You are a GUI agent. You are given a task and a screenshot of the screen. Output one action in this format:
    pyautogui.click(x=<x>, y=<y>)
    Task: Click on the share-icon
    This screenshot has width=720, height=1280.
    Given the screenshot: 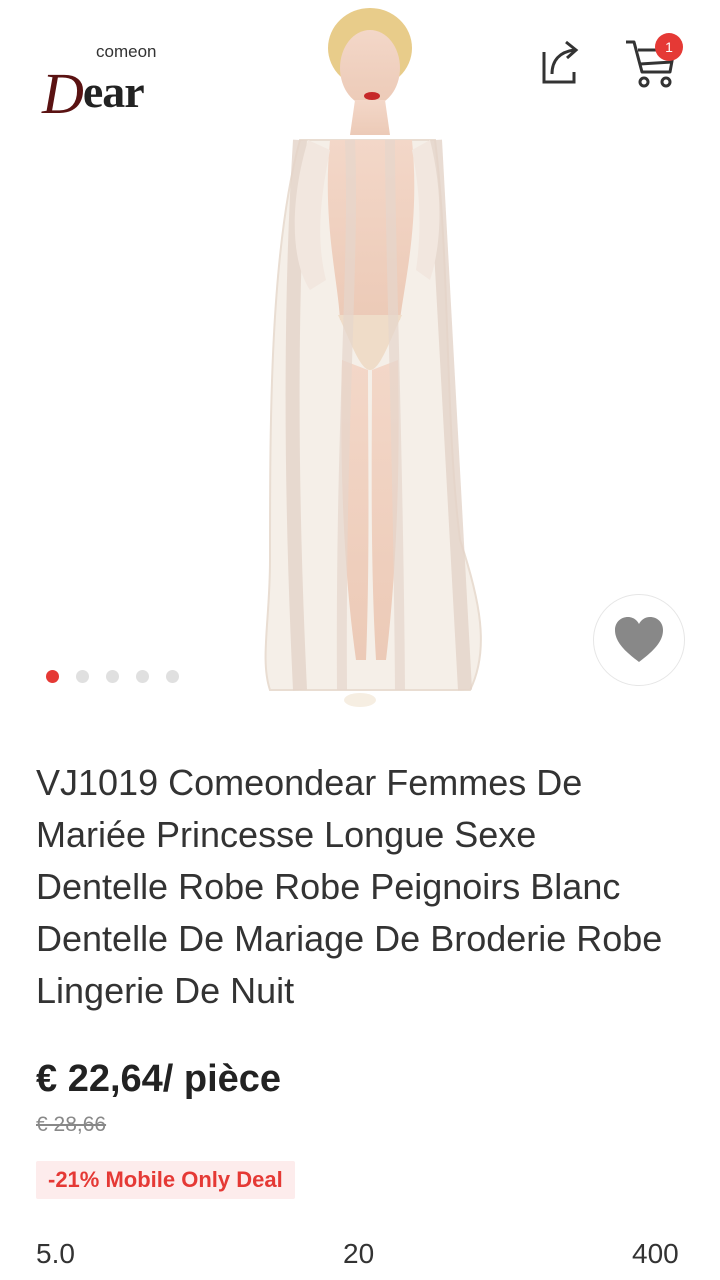 What is the action you would take?
    pyautogui.click(x=560, y=62)
    